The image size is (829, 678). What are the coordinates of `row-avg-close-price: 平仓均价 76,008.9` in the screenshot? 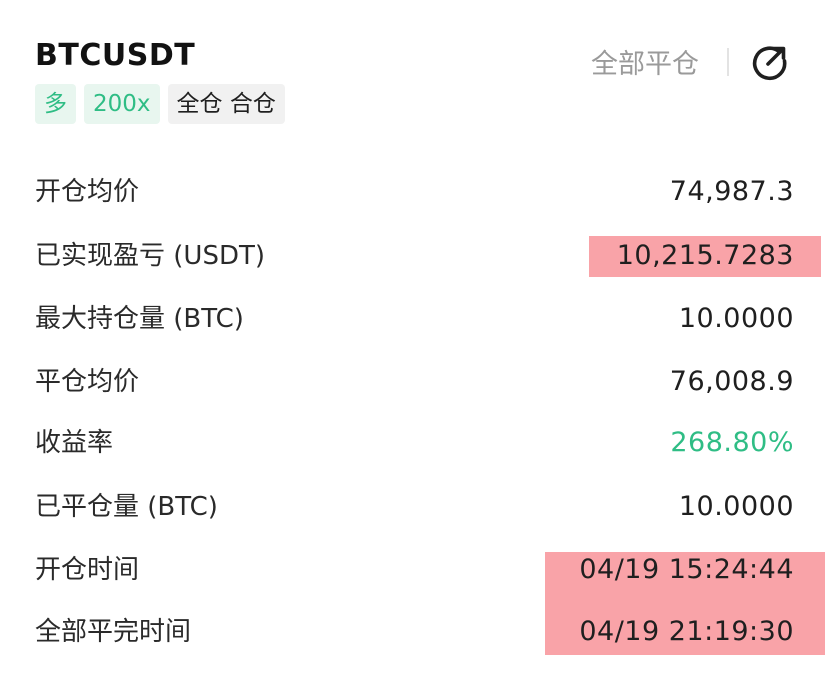 It's located at (414, 382).